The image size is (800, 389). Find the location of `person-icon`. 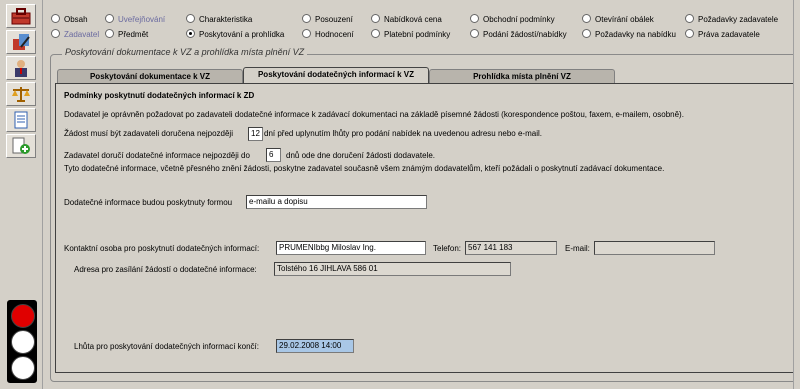

person-icon is located at coordinates (21, 68).